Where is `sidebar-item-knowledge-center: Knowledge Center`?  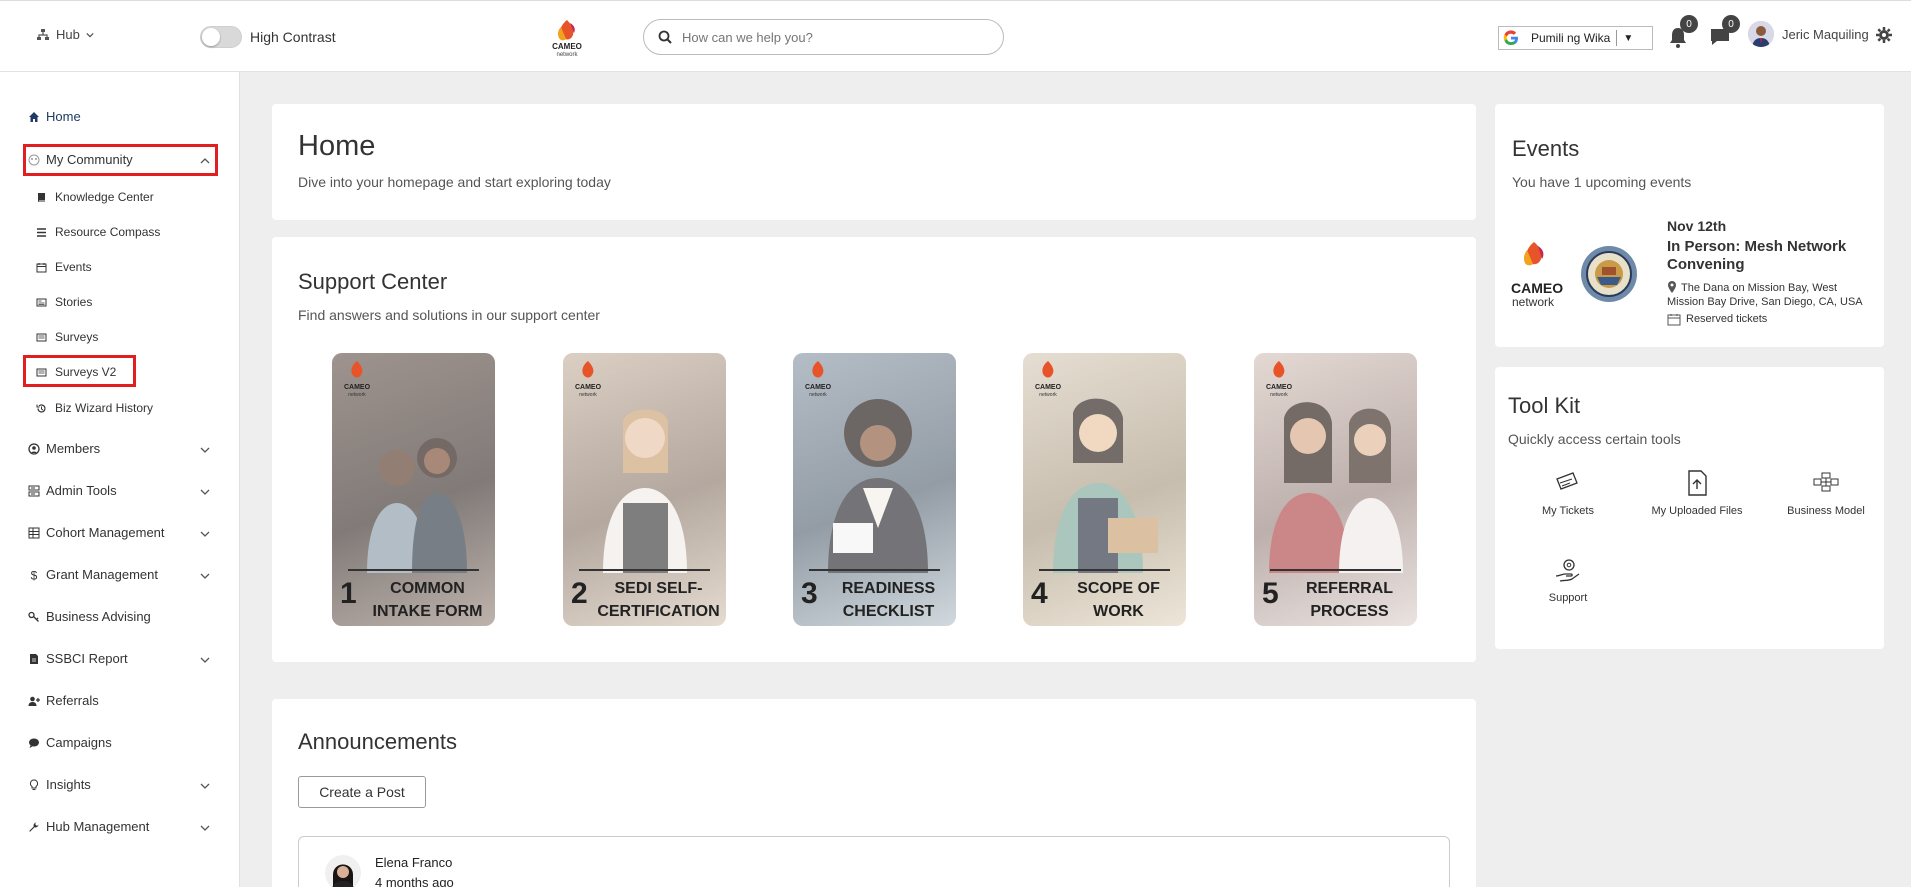 sidebar-item-knowledge-center: Knowledge Center is located at coordinates (95, 197).